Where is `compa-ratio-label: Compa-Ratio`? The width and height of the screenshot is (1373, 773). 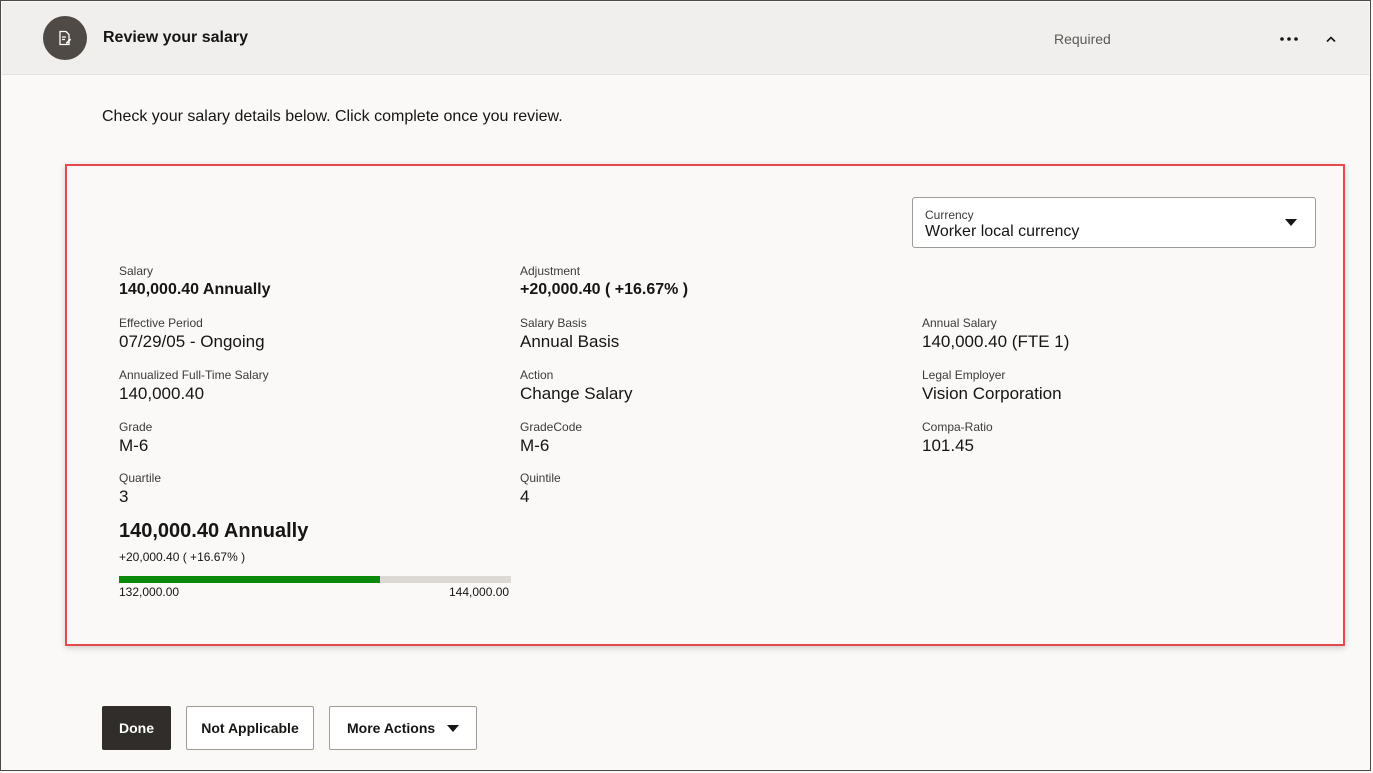 compa-ratio-label: Compa-Ratio is located at coordinates (957, 427).